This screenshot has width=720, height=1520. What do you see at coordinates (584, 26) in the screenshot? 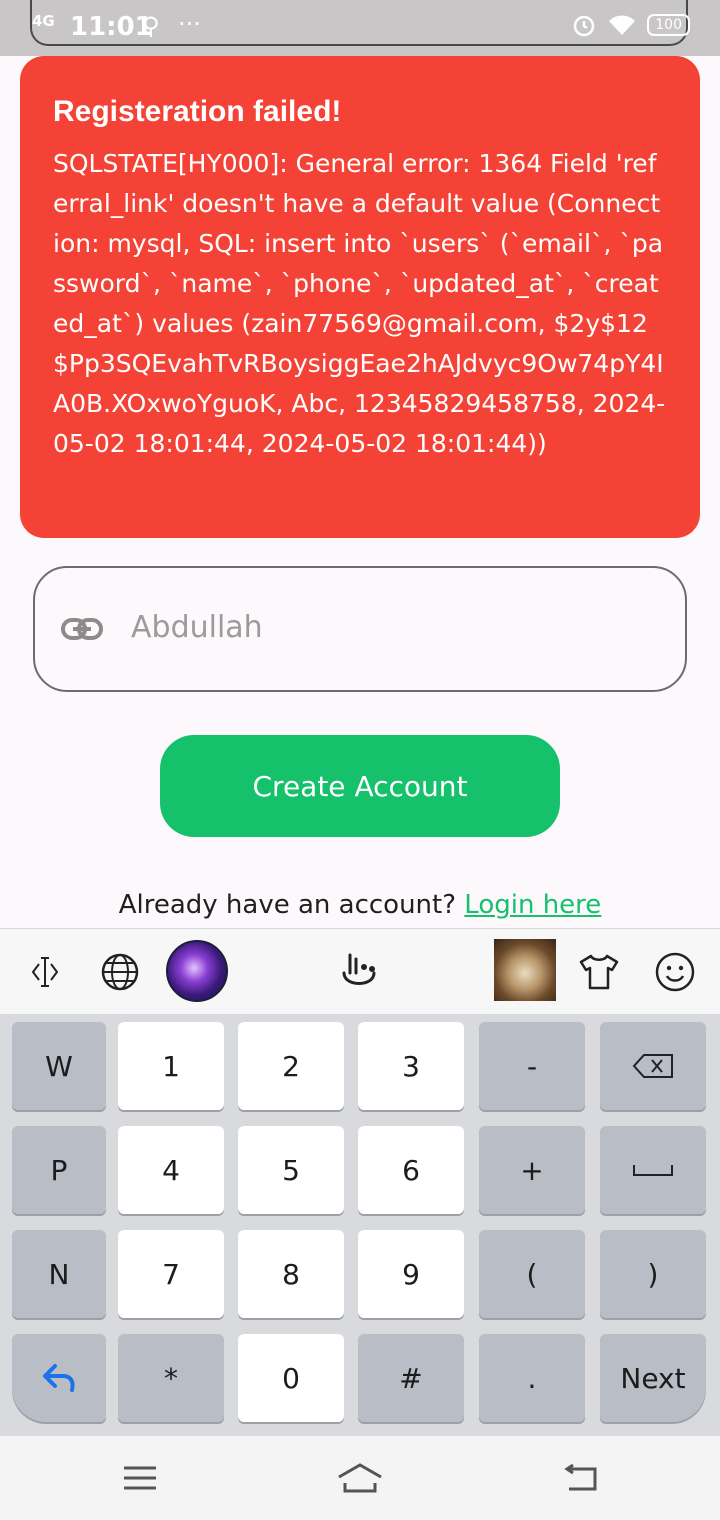
I see `alarm-icon` at bounding box center [584, 26].